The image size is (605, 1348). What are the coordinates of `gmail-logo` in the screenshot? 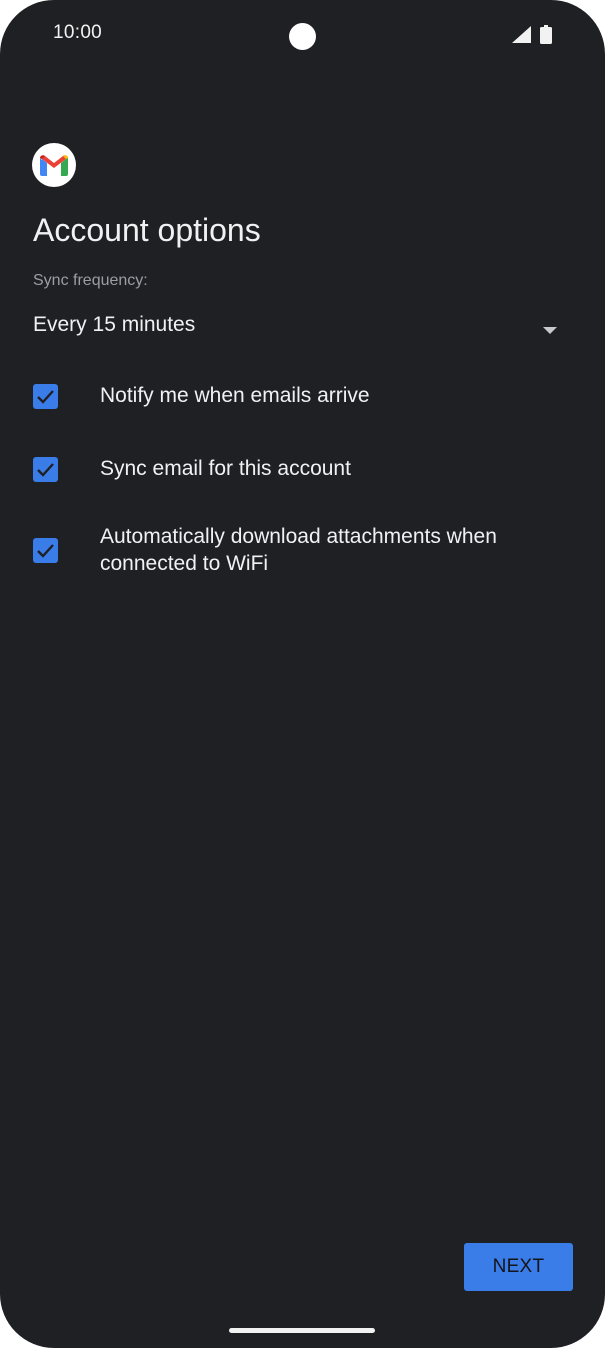 It's located at (54, 165).